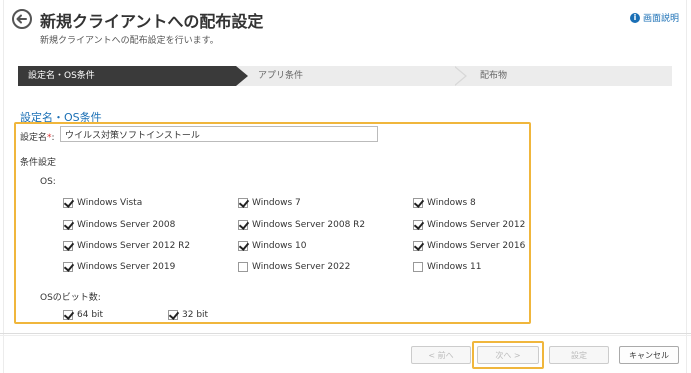 The image size is (691, 373). I want to click on os-option-label: Windows 11, so click(454, 267).